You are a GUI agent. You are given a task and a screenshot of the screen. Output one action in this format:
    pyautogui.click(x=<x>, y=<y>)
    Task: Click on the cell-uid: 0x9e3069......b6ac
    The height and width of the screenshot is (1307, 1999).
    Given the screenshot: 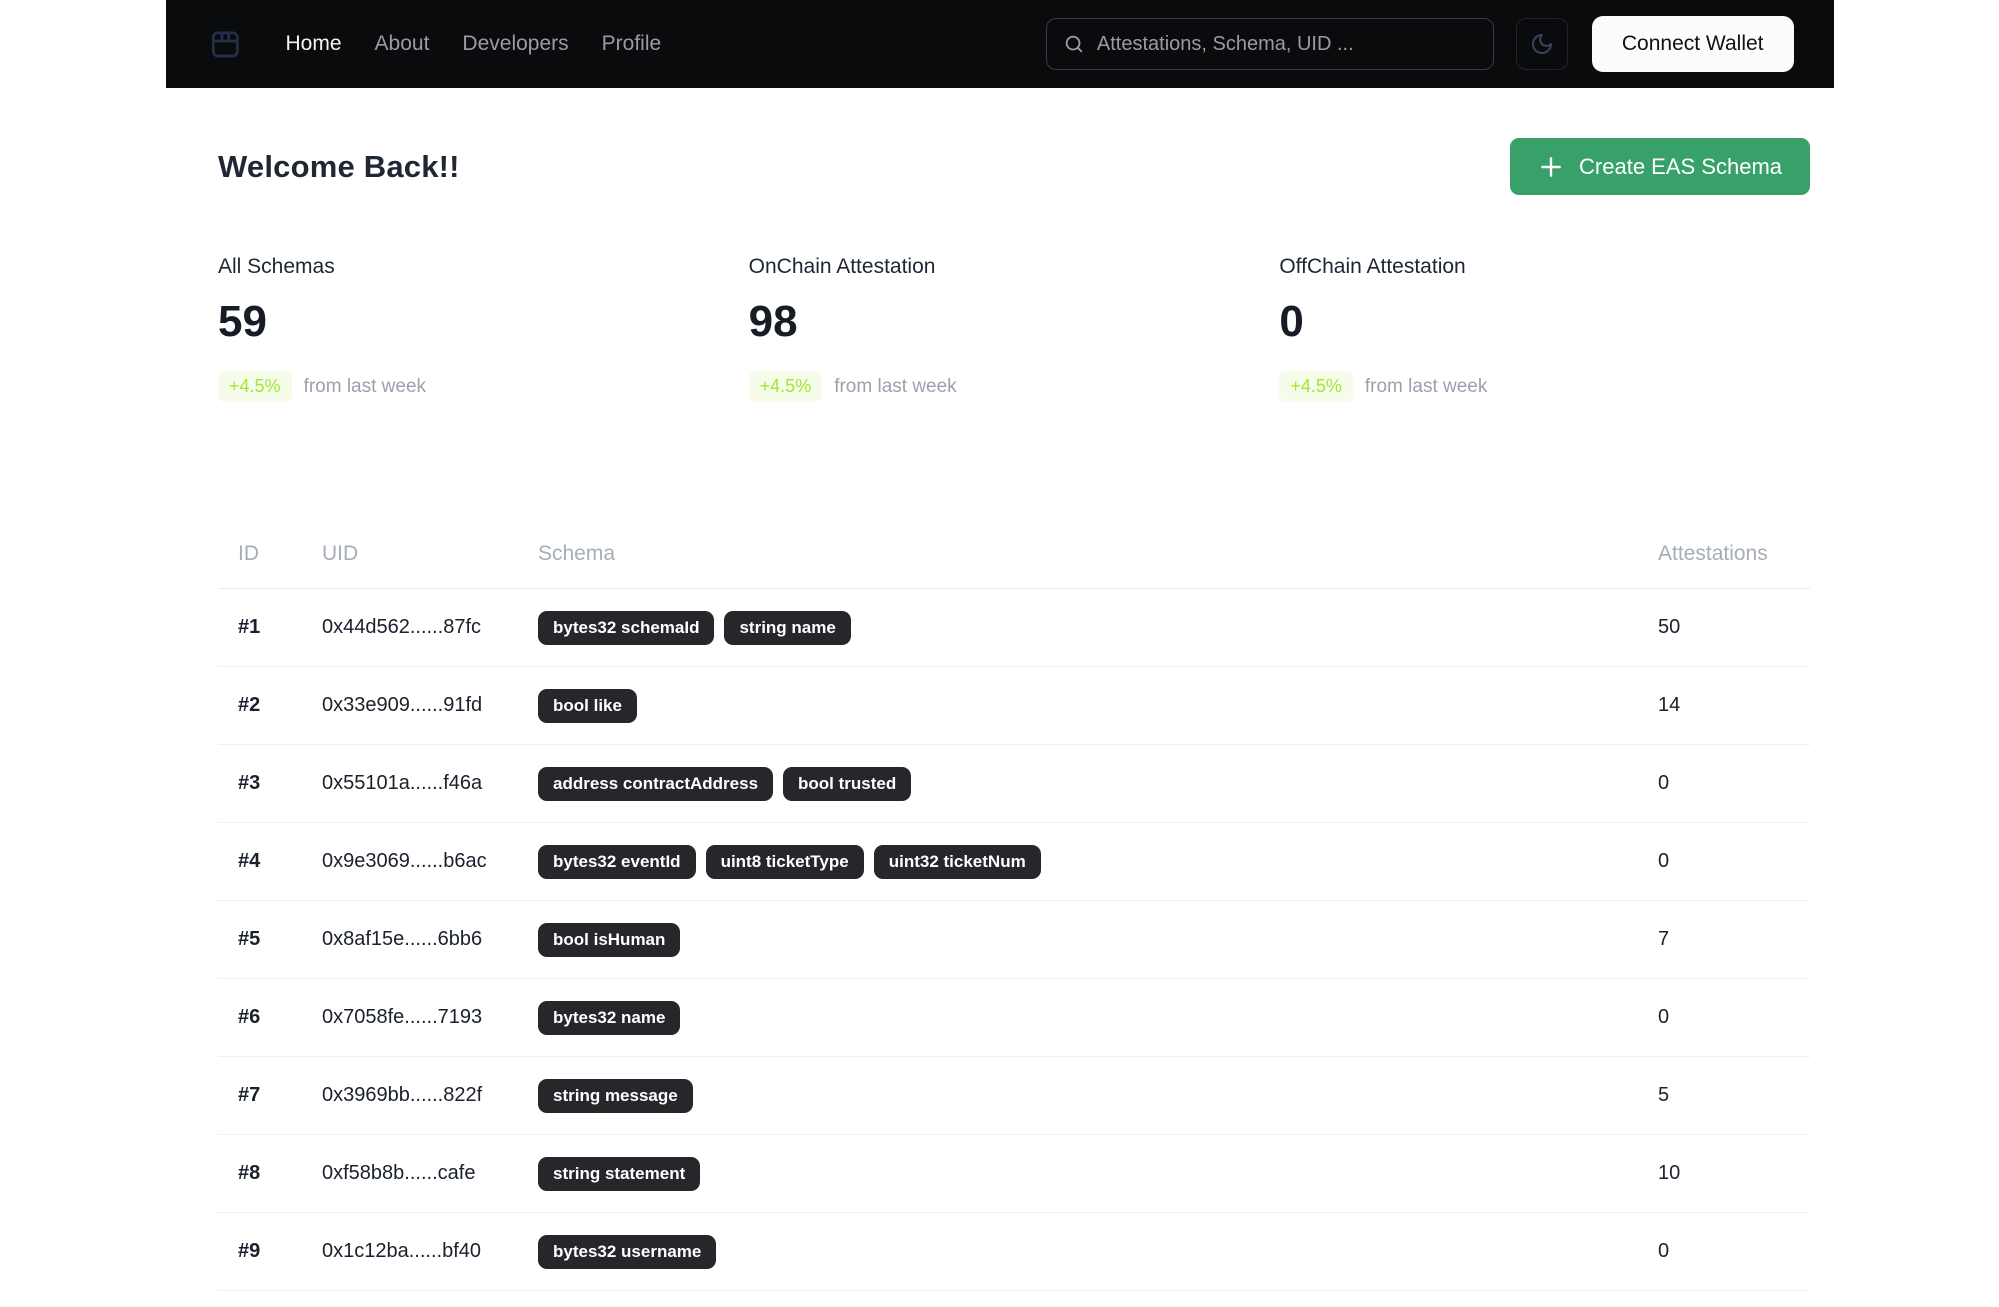 What is the action you would take?
    pyautogui.click(x=404, y=861)
    